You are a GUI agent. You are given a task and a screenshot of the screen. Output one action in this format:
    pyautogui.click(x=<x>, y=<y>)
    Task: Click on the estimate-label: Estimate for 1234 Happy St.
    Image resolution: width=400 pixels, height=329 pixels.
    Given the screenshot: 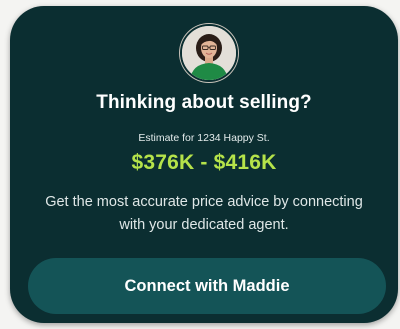 What is the action you would take?
    pyautogui.click(x=204, y=138)
    